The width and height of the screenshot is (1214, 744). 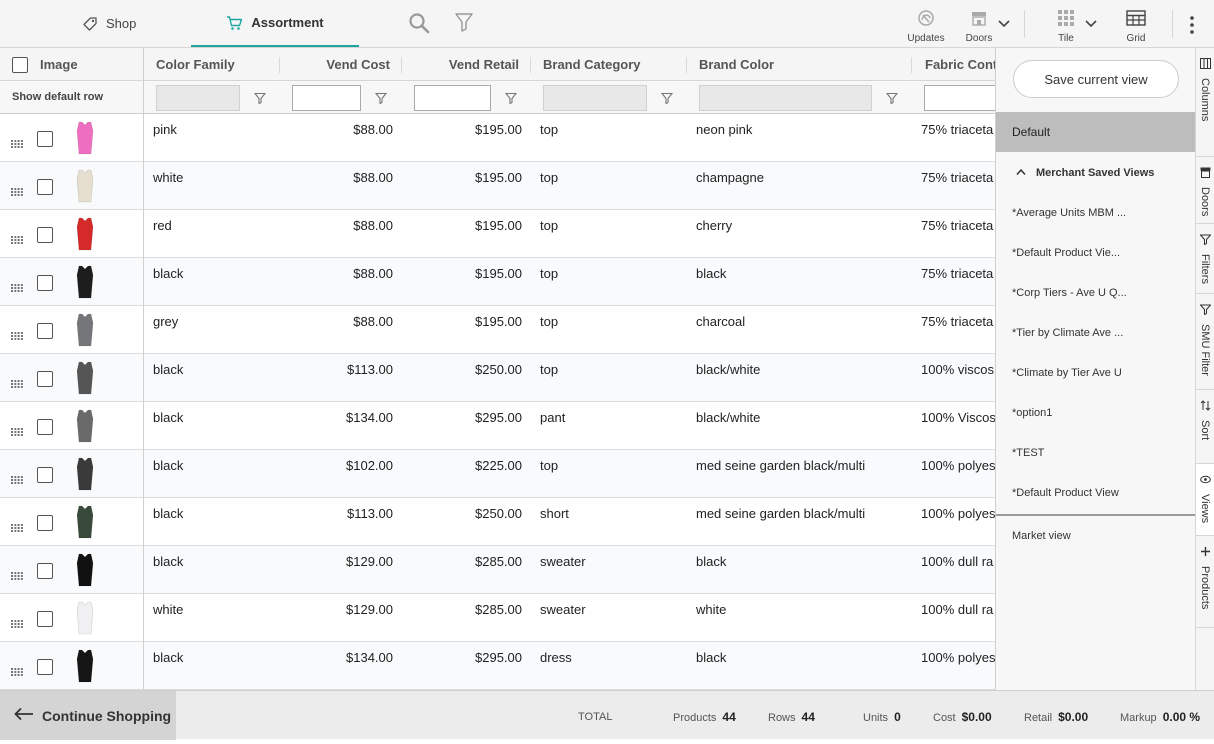 I want to click on view-item-market-view: Market view, so click(x=1041, y=536).